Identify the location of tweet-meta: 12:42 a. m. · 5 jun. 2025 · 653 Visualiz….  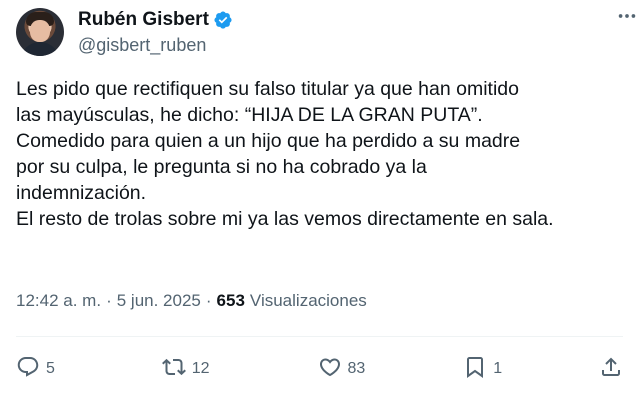
(191, 301).